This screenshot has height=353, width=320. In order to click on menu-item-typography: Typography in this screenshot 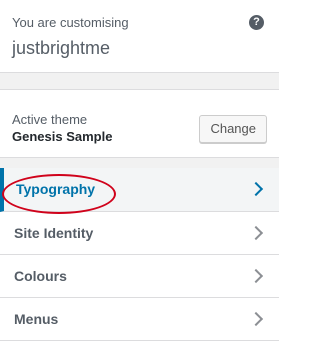, I will do `click(139, 190)`.